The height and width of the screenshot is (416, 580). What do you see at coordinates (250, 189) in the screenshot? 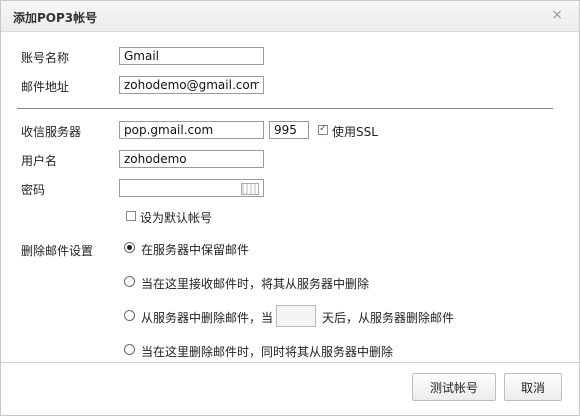
I see `virtual-keyboard-icon` at bounding box center [250, 189].